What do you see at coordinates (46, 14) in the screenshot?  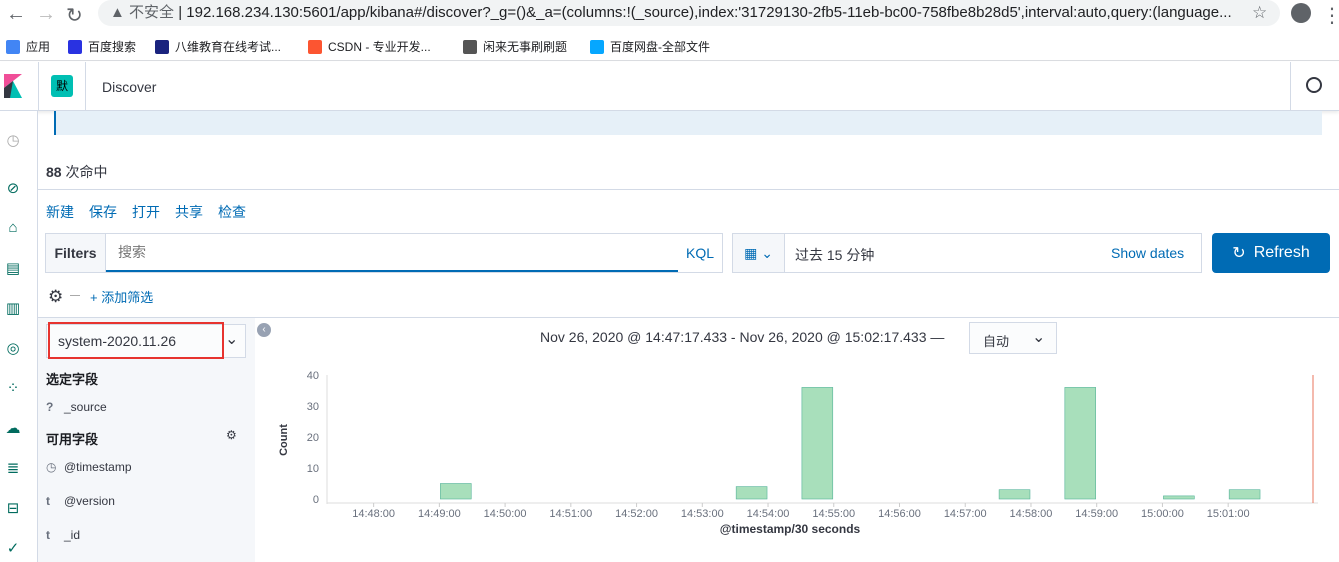 I see `forward-icon: →` at bounding box center [46, 14].